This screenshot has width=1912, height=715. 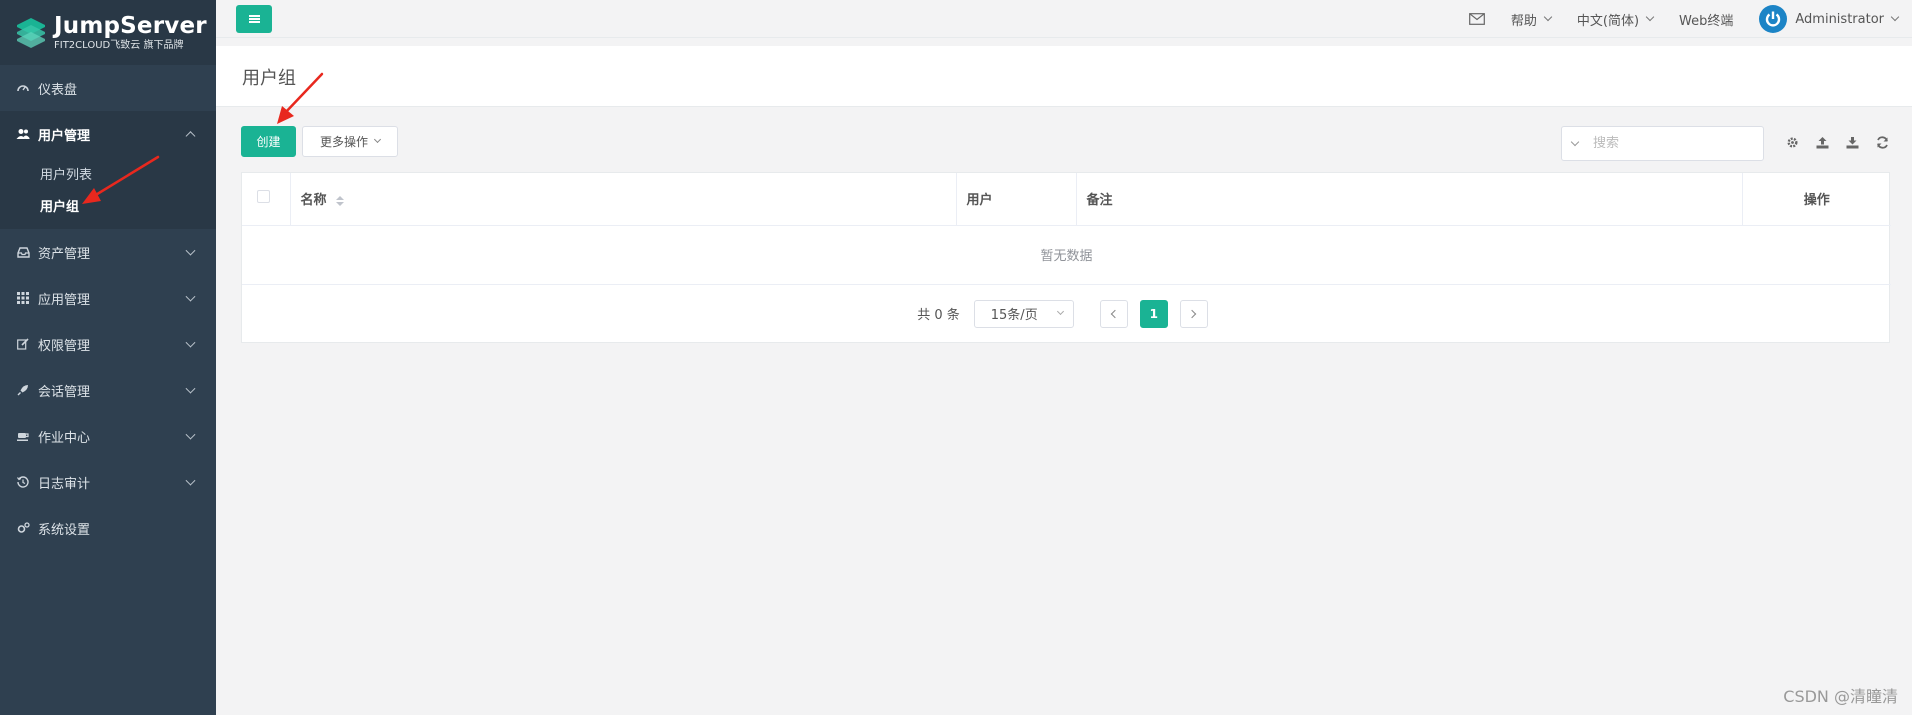 I want to click on sidebar-item-label: 作业中心, so click(x=64, y=438).